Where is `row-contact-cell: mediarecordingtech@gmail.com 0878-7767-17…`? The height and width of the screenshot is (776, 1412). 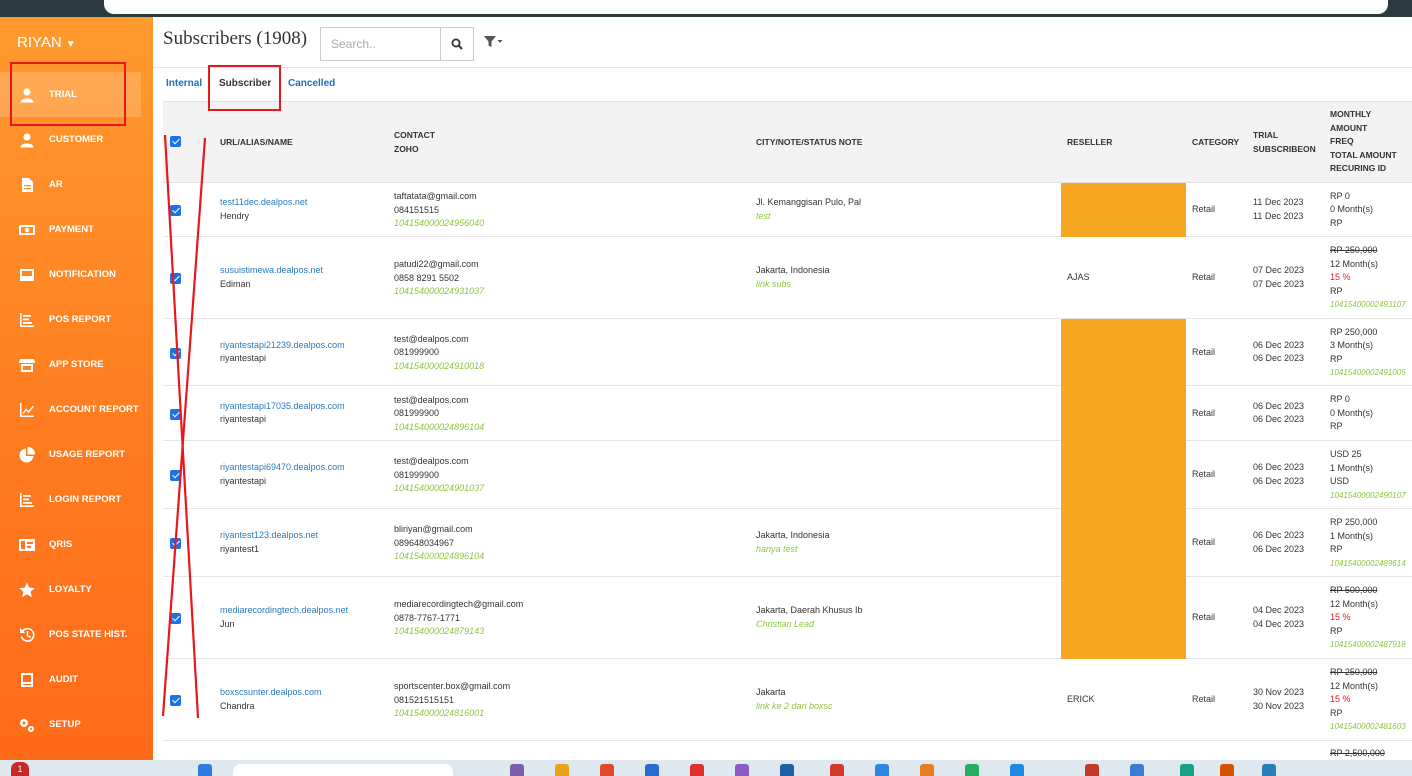 row-contact-cell: mediarecordingtech@gmail.com 0878-7767-17… is located at coordinates (458, 618).